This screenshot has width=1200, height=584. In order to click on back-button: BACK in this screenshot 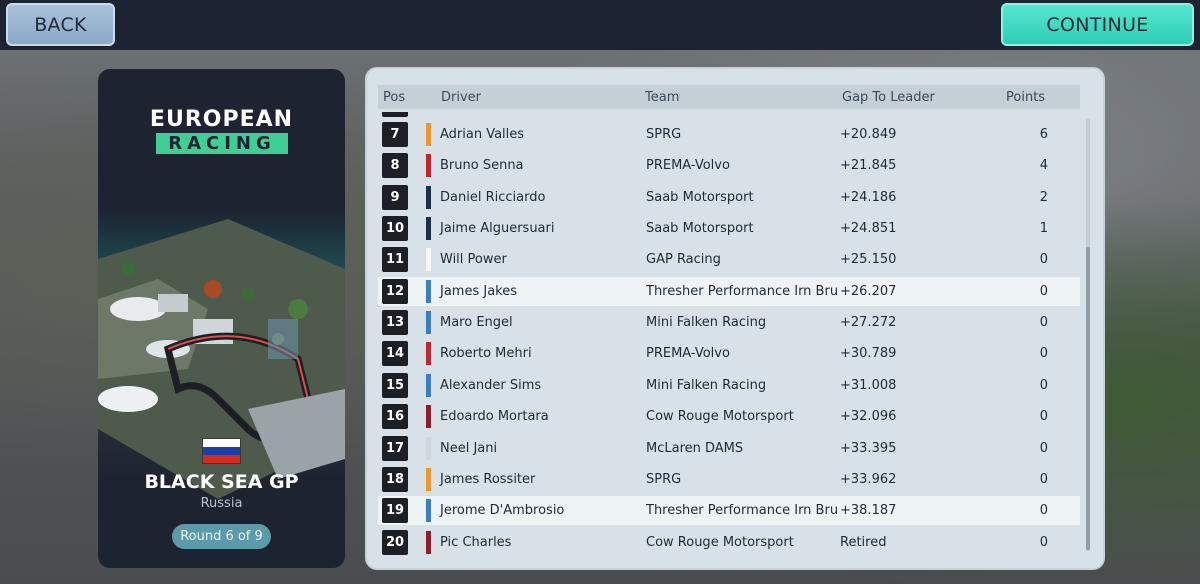, I will do `click(60, 24)`.